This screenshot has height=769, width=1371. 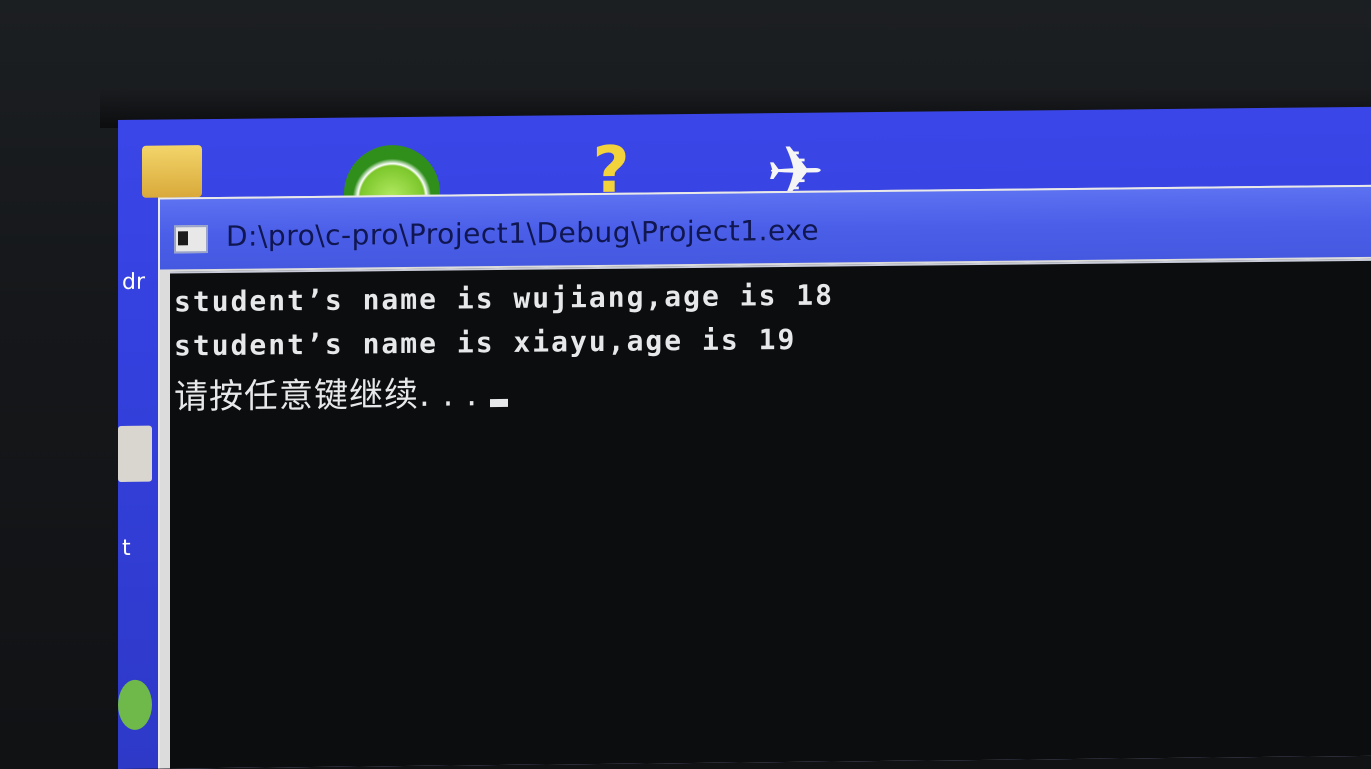 I want to click on desktop-icon-label: dr, so click(x=134, y=282).